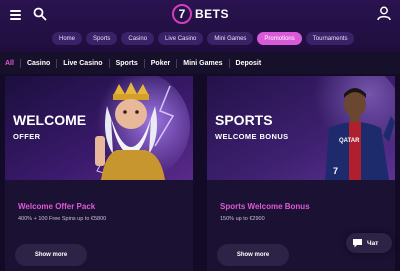 This screenshot has height=271, width=400. I want to click on chat-button: Чат, so click(369, 243).